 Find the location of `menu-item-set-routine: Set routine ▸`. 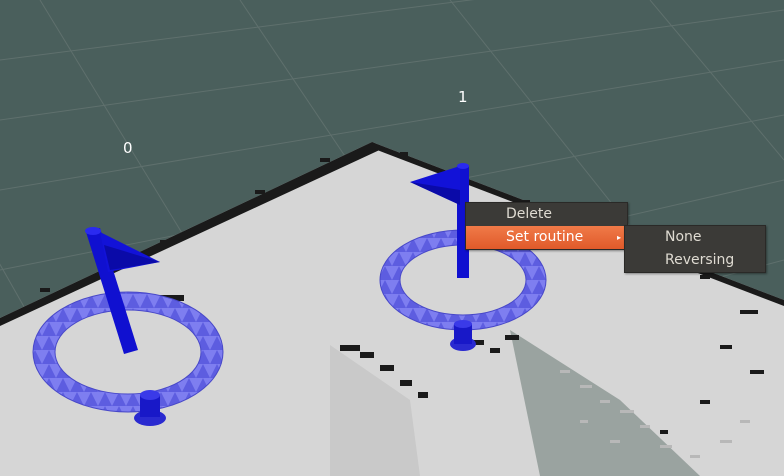

menu-item-set-routine: Set routine ▸ is located at coordinates (546, 237).